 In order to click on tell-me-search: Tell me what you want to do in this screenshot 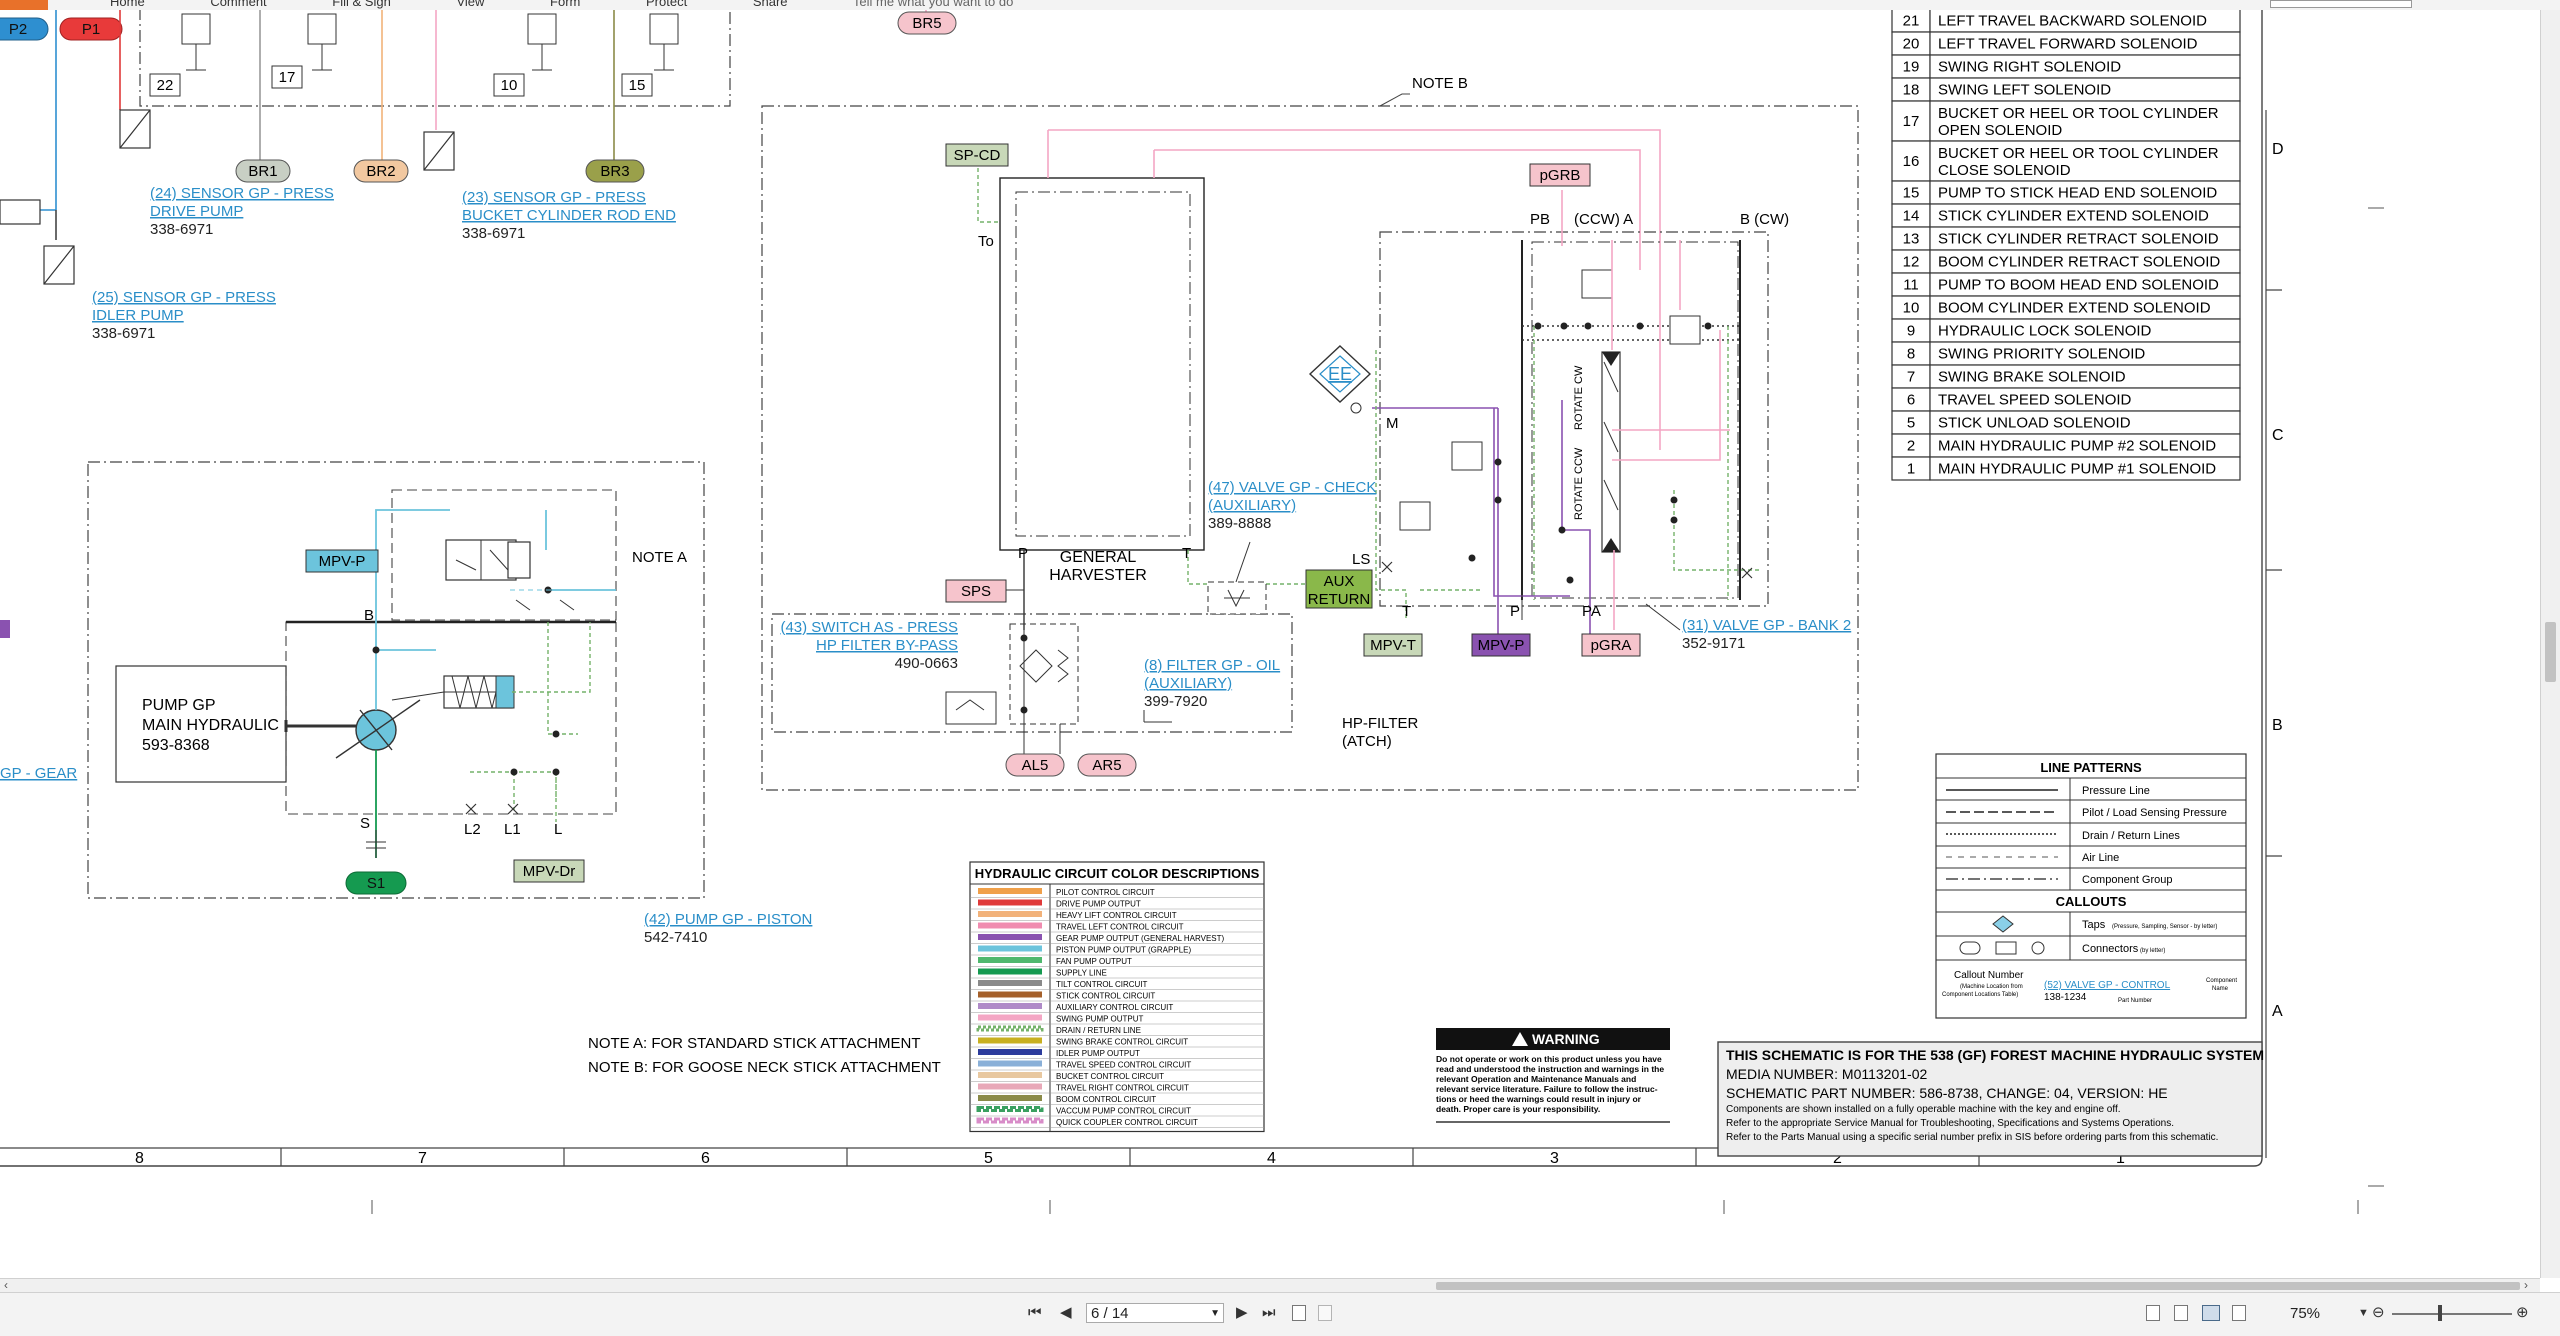, I will do `click(933, 4)`.